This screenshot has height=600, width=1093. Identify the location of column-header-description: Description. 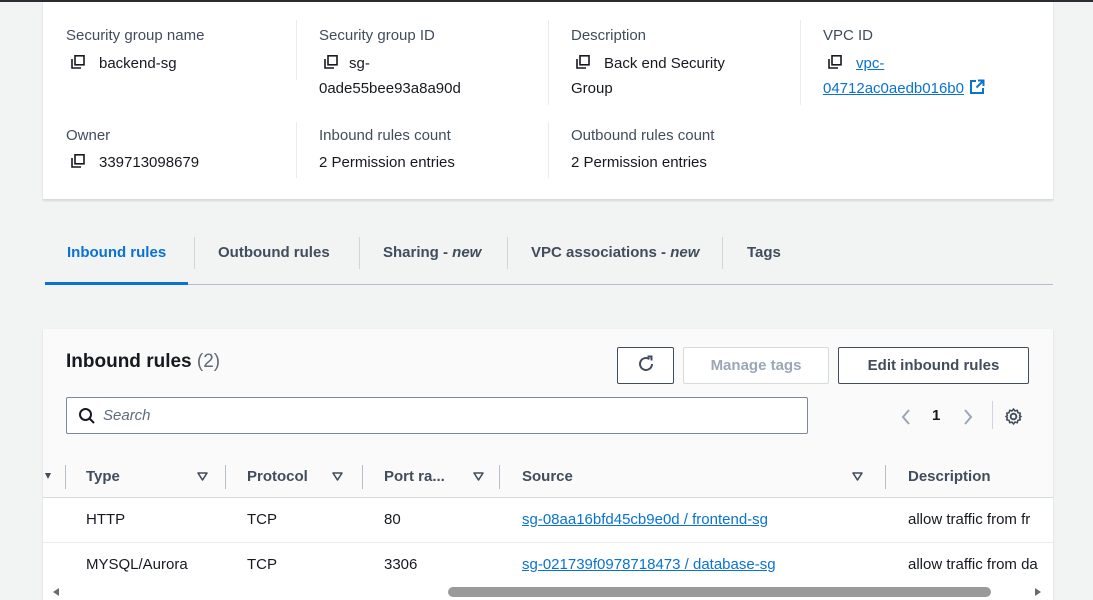
(969, 477).